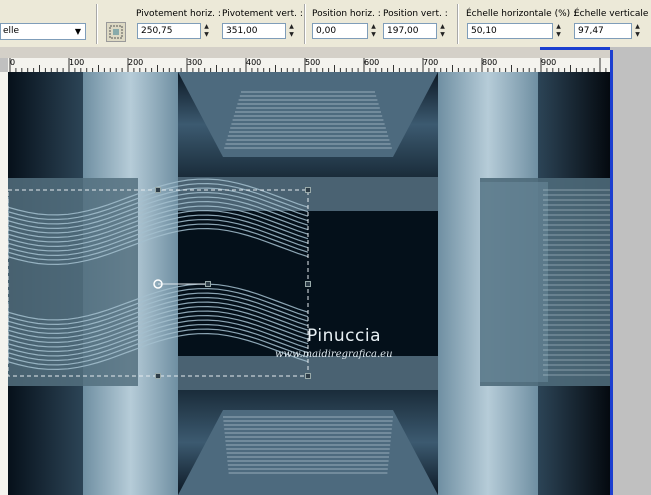 The image size is (651, 495). What do you see at coordinates (521, 14) in the screenshot?
I see `scale-x-label: Échelle horizontale (%) :` at bounding box center [521, 14].